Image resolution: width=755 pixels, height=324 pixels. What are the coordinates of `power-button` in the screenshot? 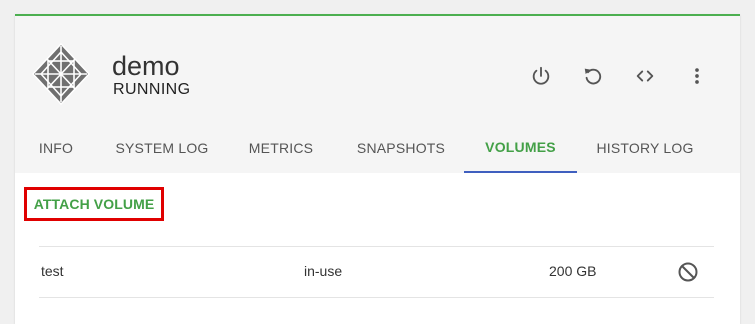 It's located at (541, 76).